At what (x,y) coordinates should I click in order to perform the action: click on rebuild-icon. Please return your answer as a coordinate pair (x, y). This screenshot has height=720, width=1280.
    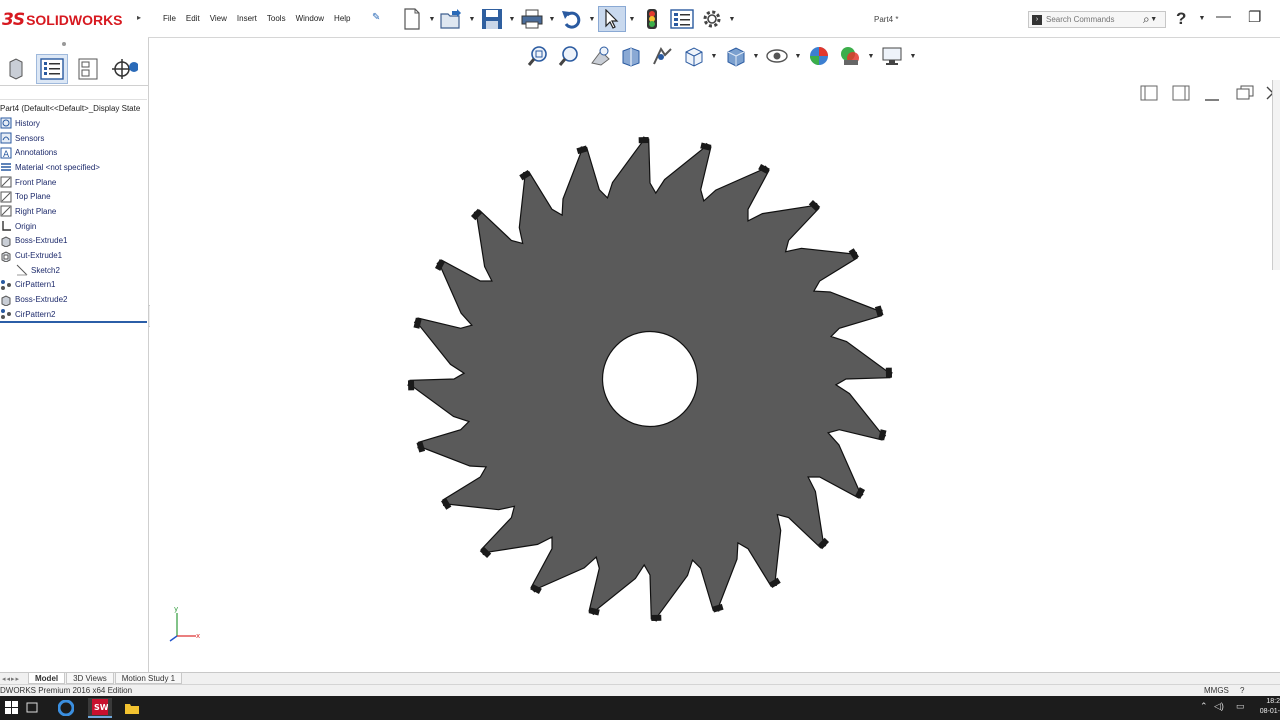
    Looking at the image, I should click on (652, 19).